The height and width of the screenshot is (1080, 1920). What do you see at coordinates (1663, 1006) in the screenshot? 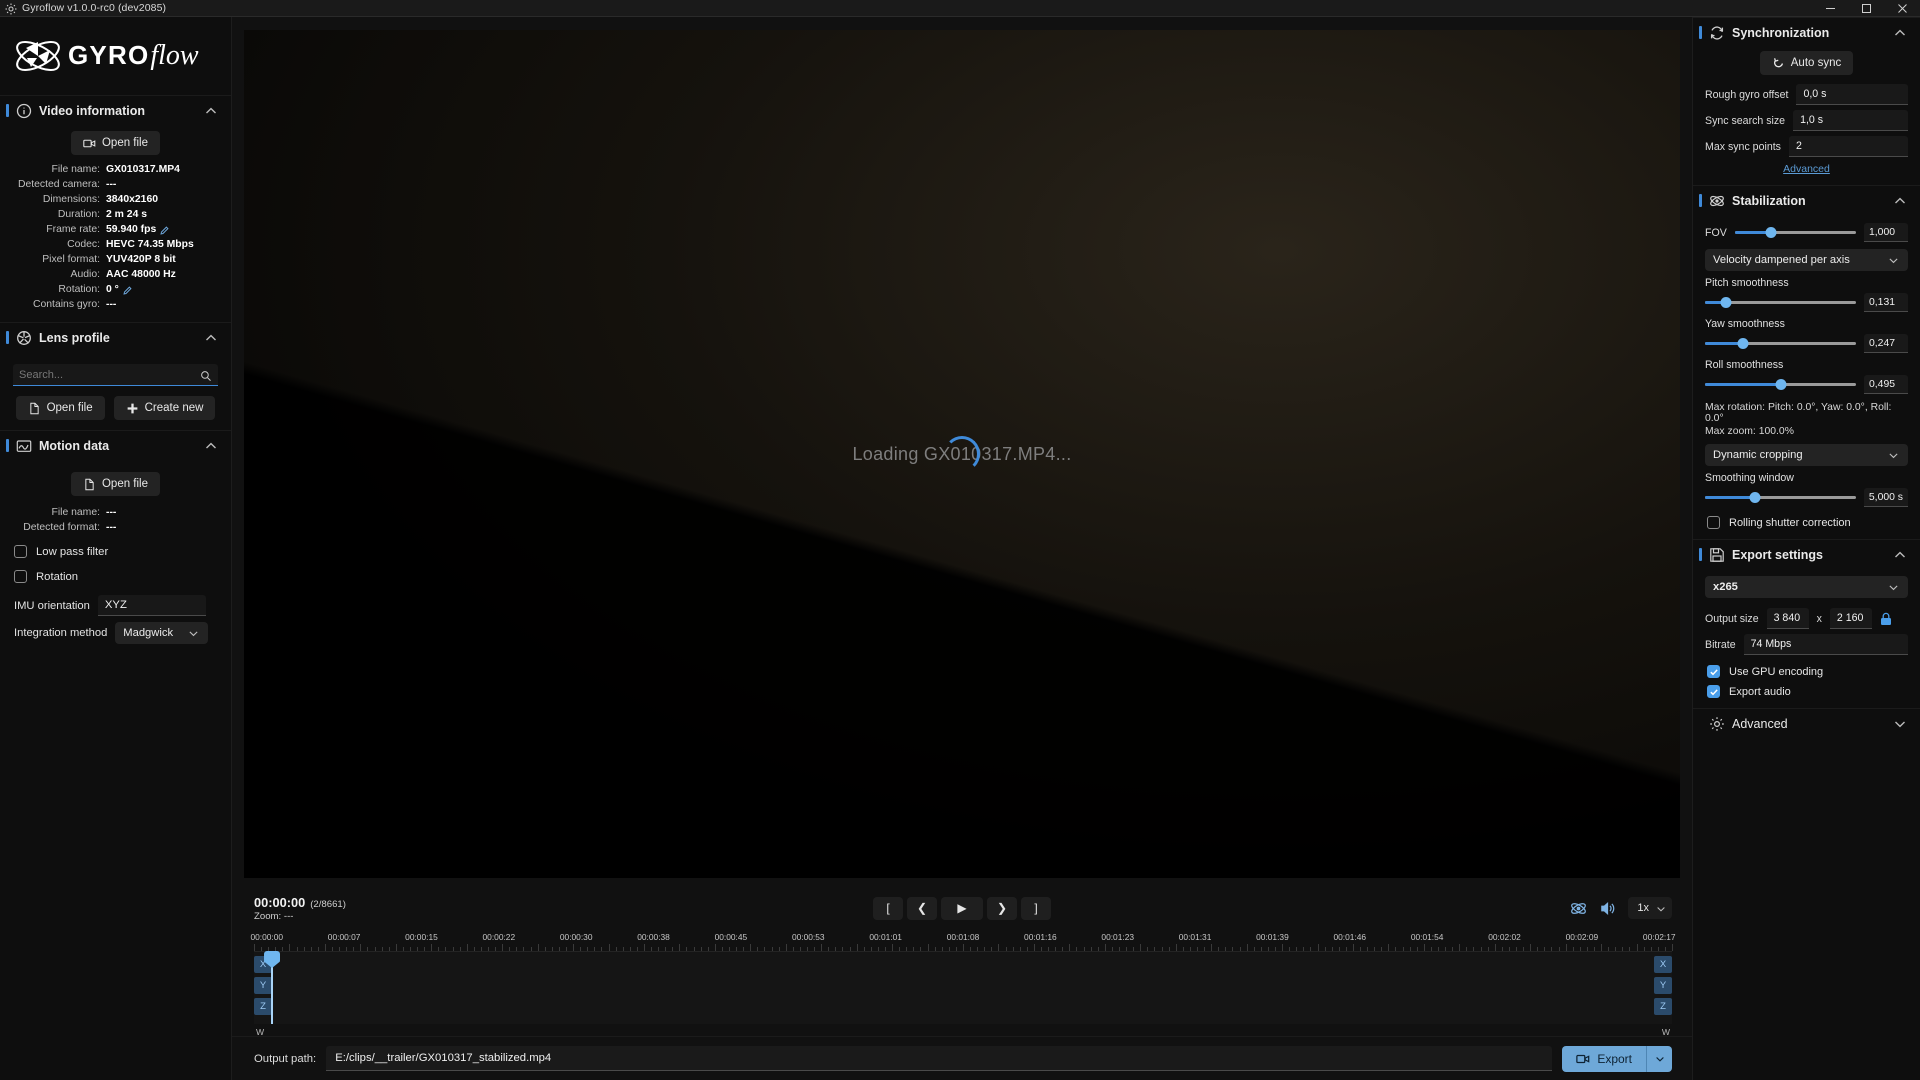
I see `track-label-z-right: Z` at bounding box center [1663, 1006].